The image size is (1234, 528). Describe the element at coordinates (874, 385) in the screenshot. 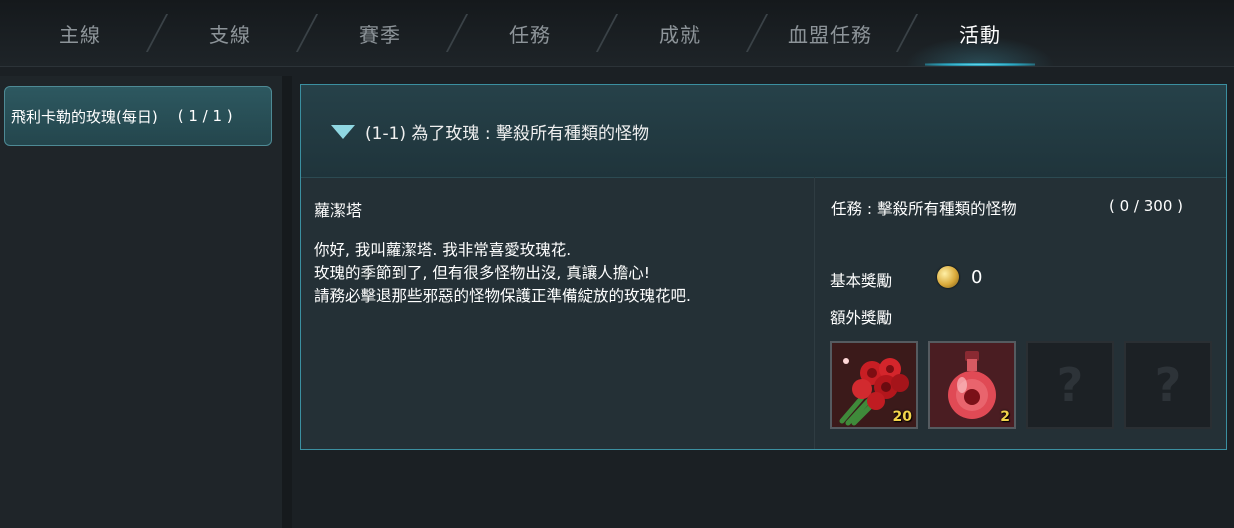

I see `reward-slot-rose-bouquet: 20` at that location.